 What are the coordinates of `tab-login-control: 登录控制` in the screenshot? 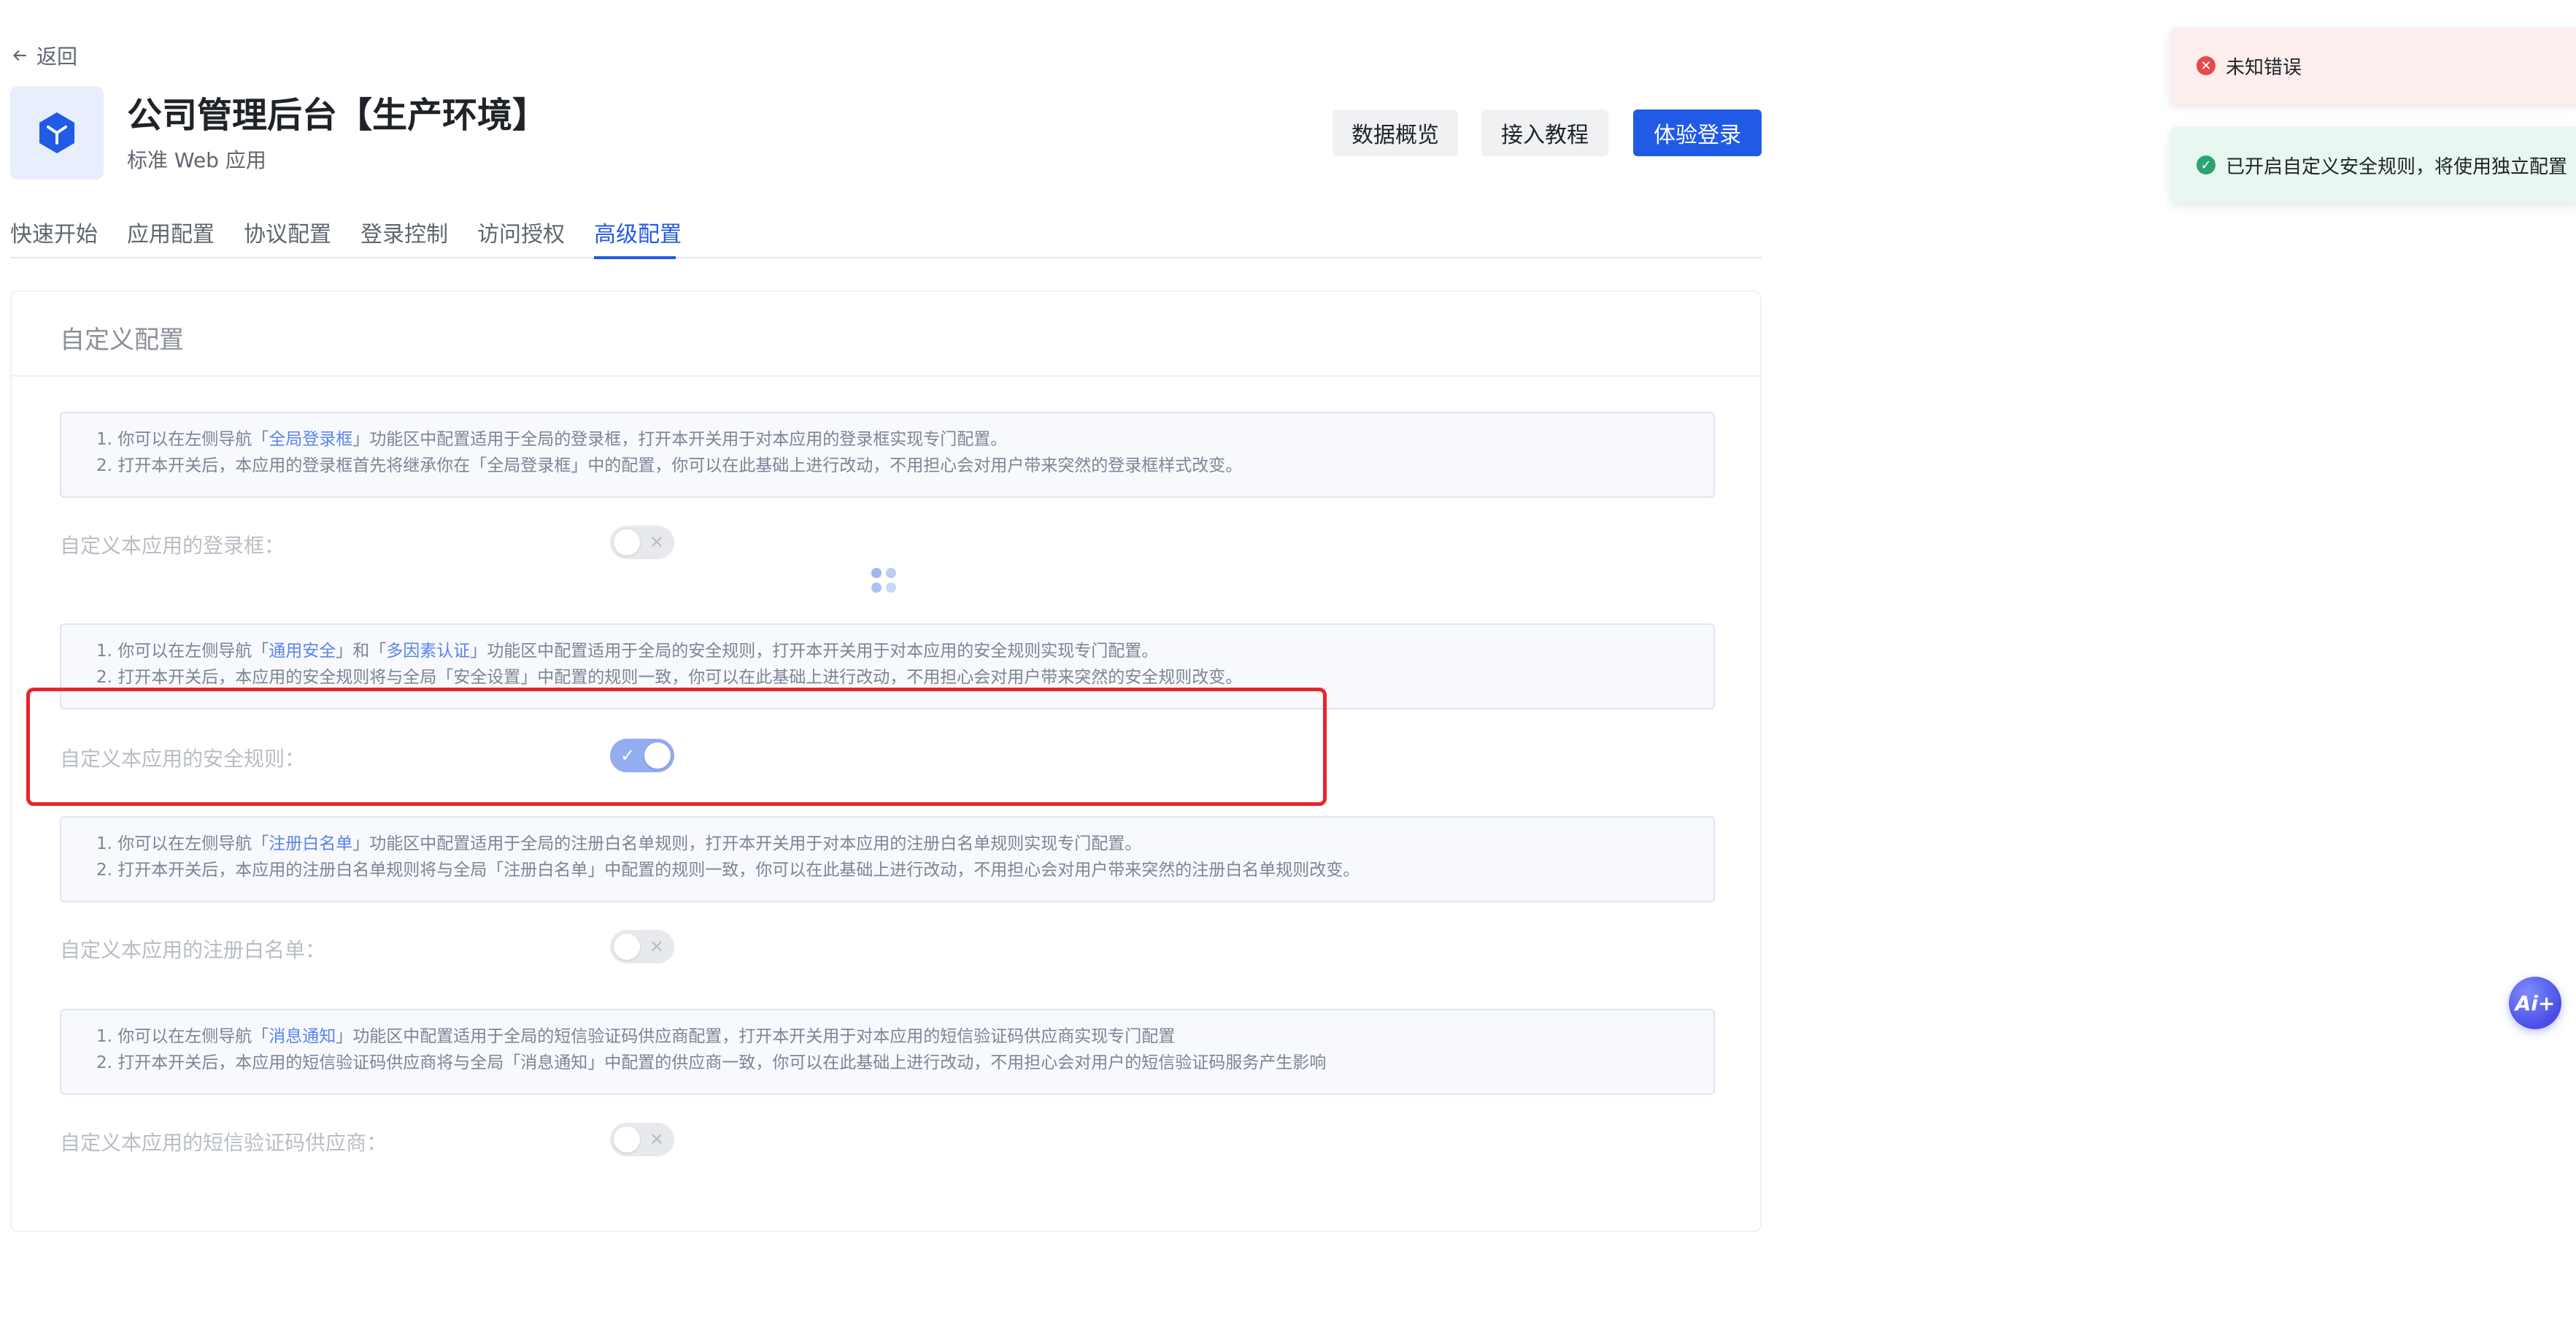 It's located at (404, 232).